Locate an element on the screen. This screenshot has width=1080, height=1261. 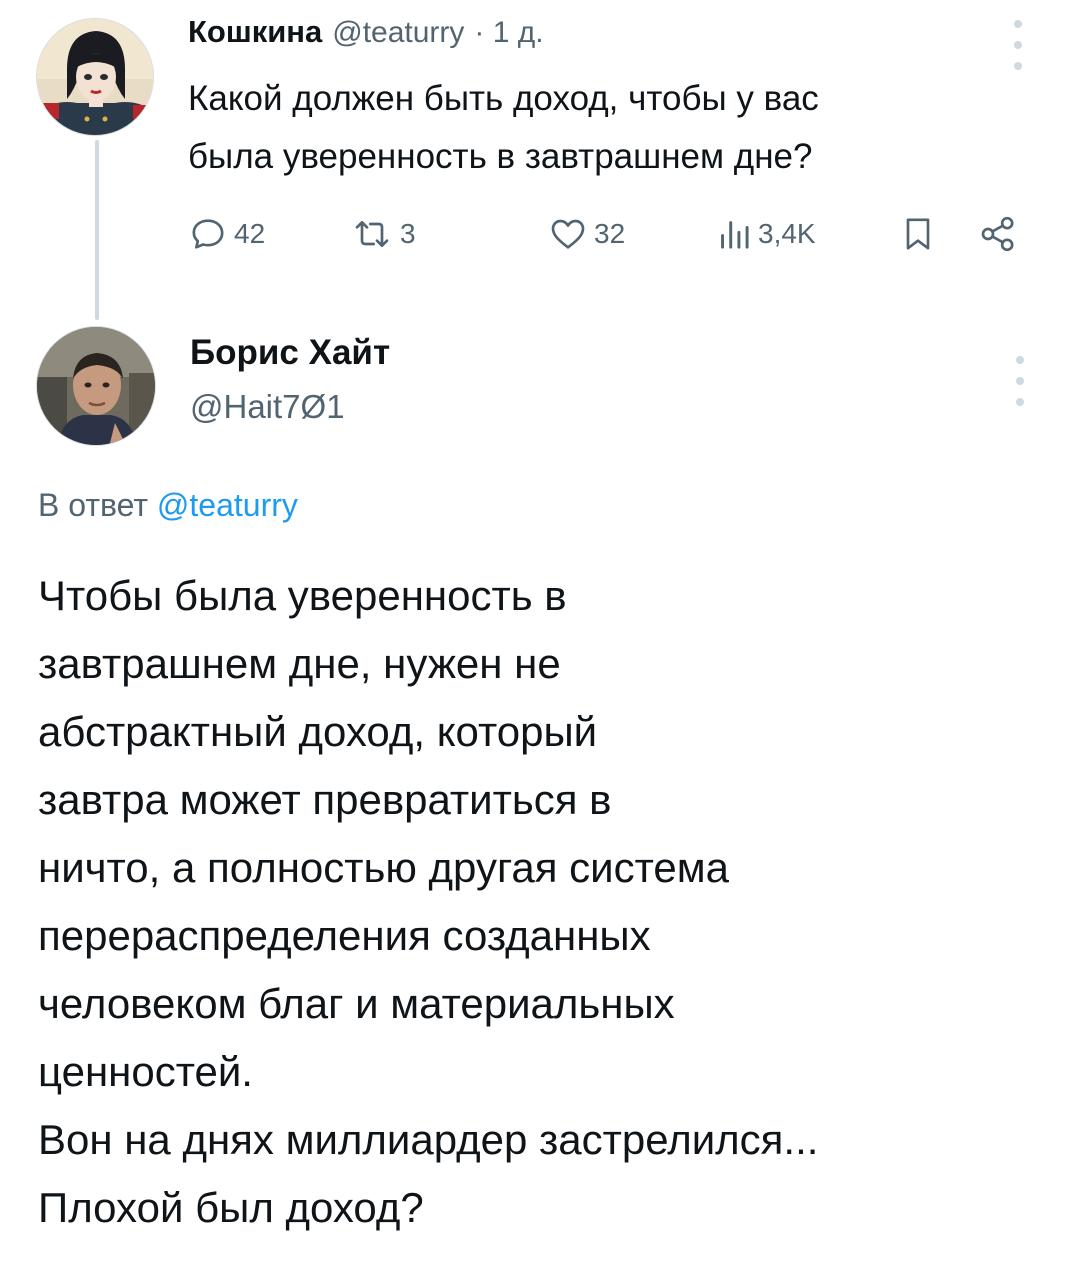
thread-line is located at coordinates (97, 230).